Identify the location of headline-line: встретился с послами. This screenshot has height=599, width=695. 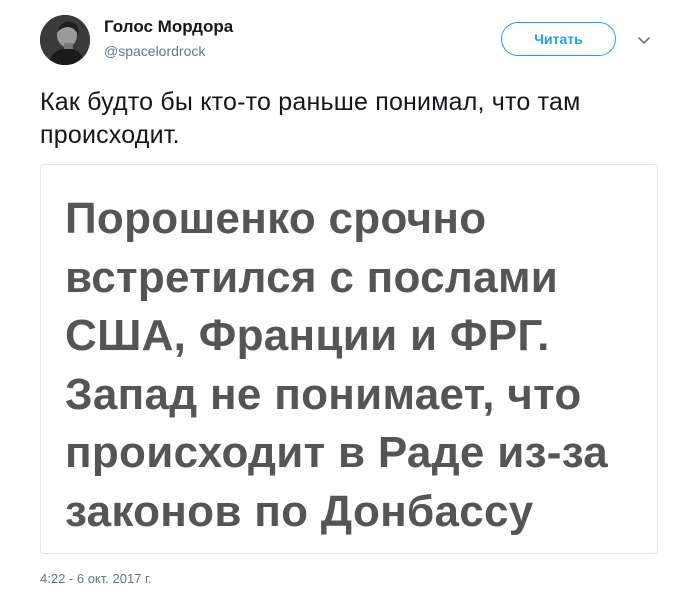
(312, 277).